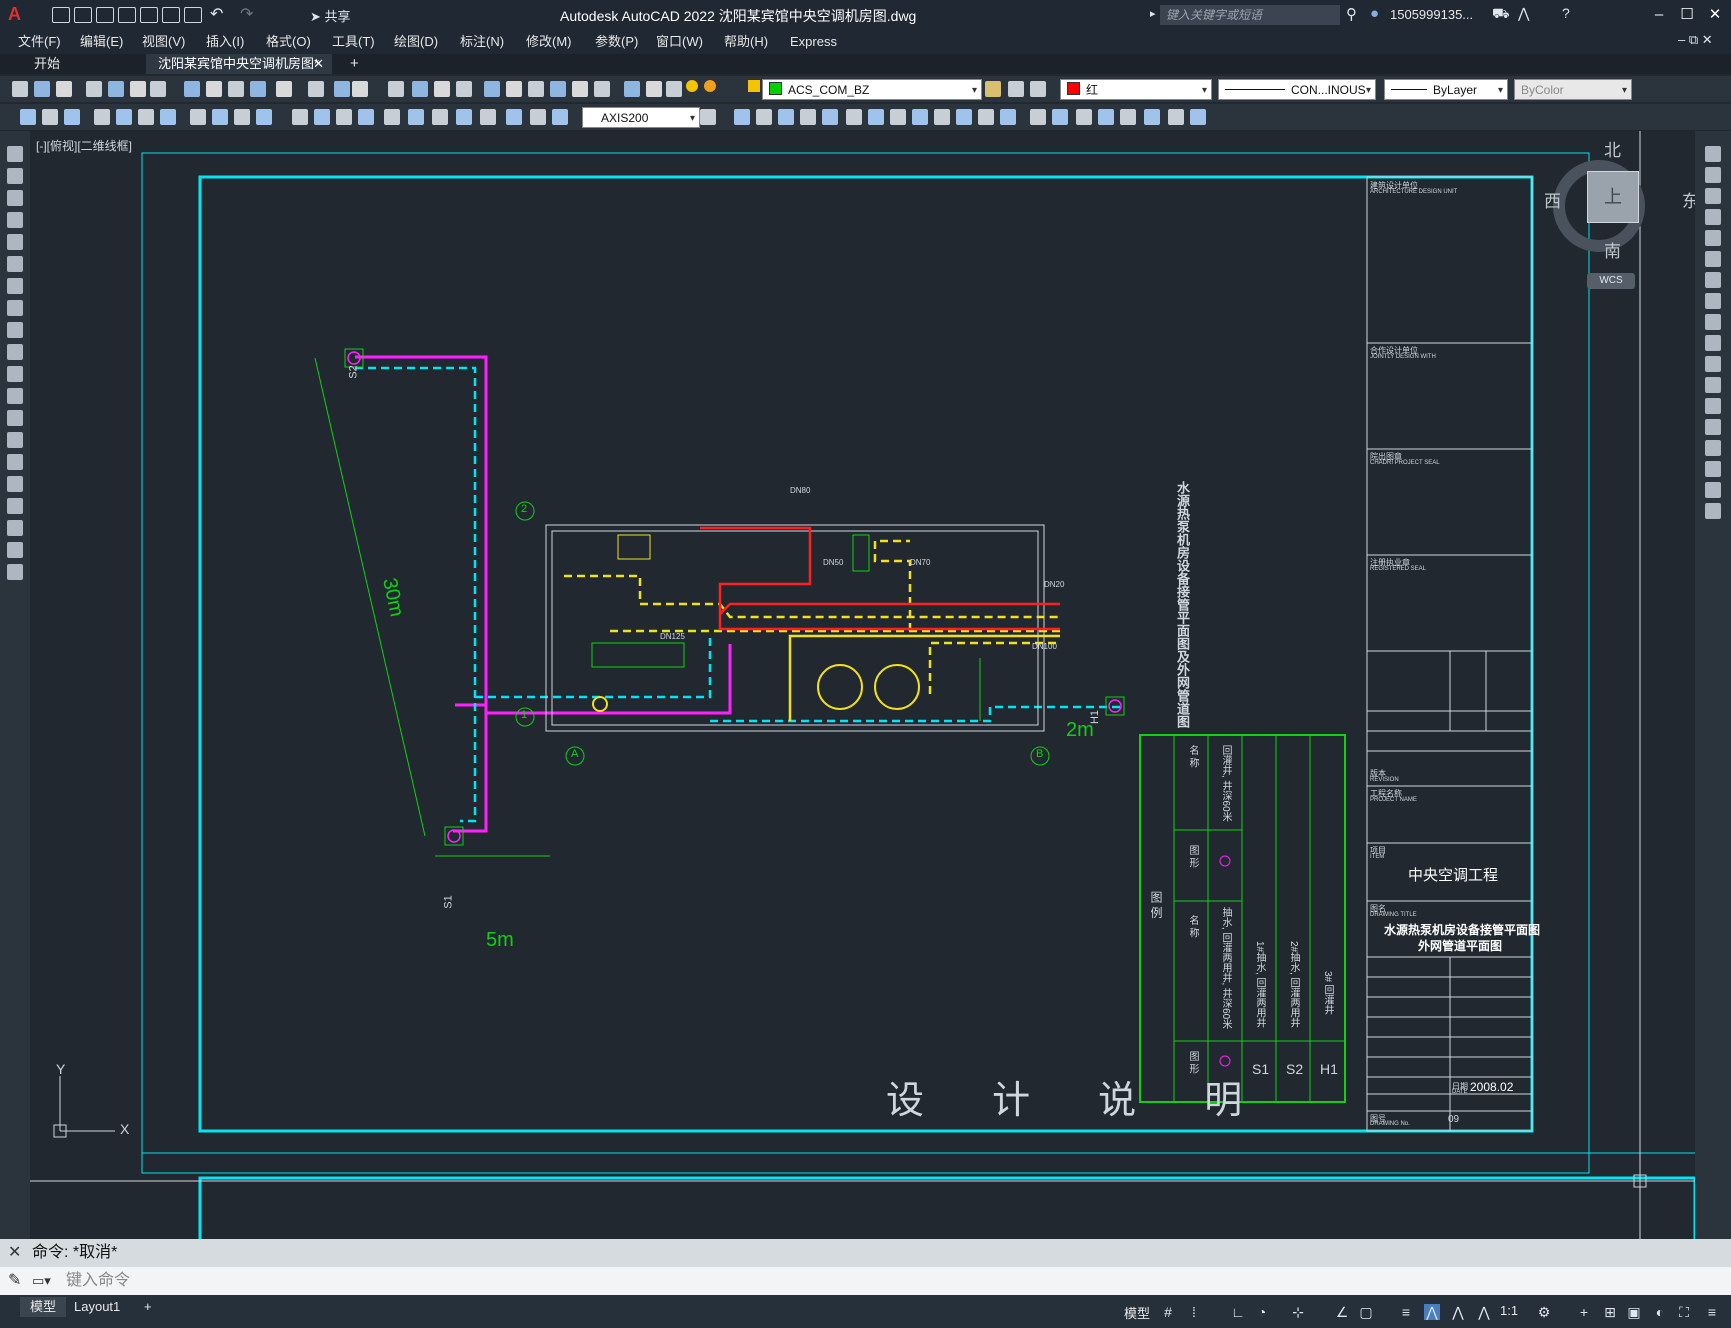 Image resolution: width=1731 pixels, height=1328 pixels. Describe the element at coordinates (239, 64) in the screenshot. I see `tab-drawing: 沈阳某宾馆中央空调机房图* ✕` at that location.